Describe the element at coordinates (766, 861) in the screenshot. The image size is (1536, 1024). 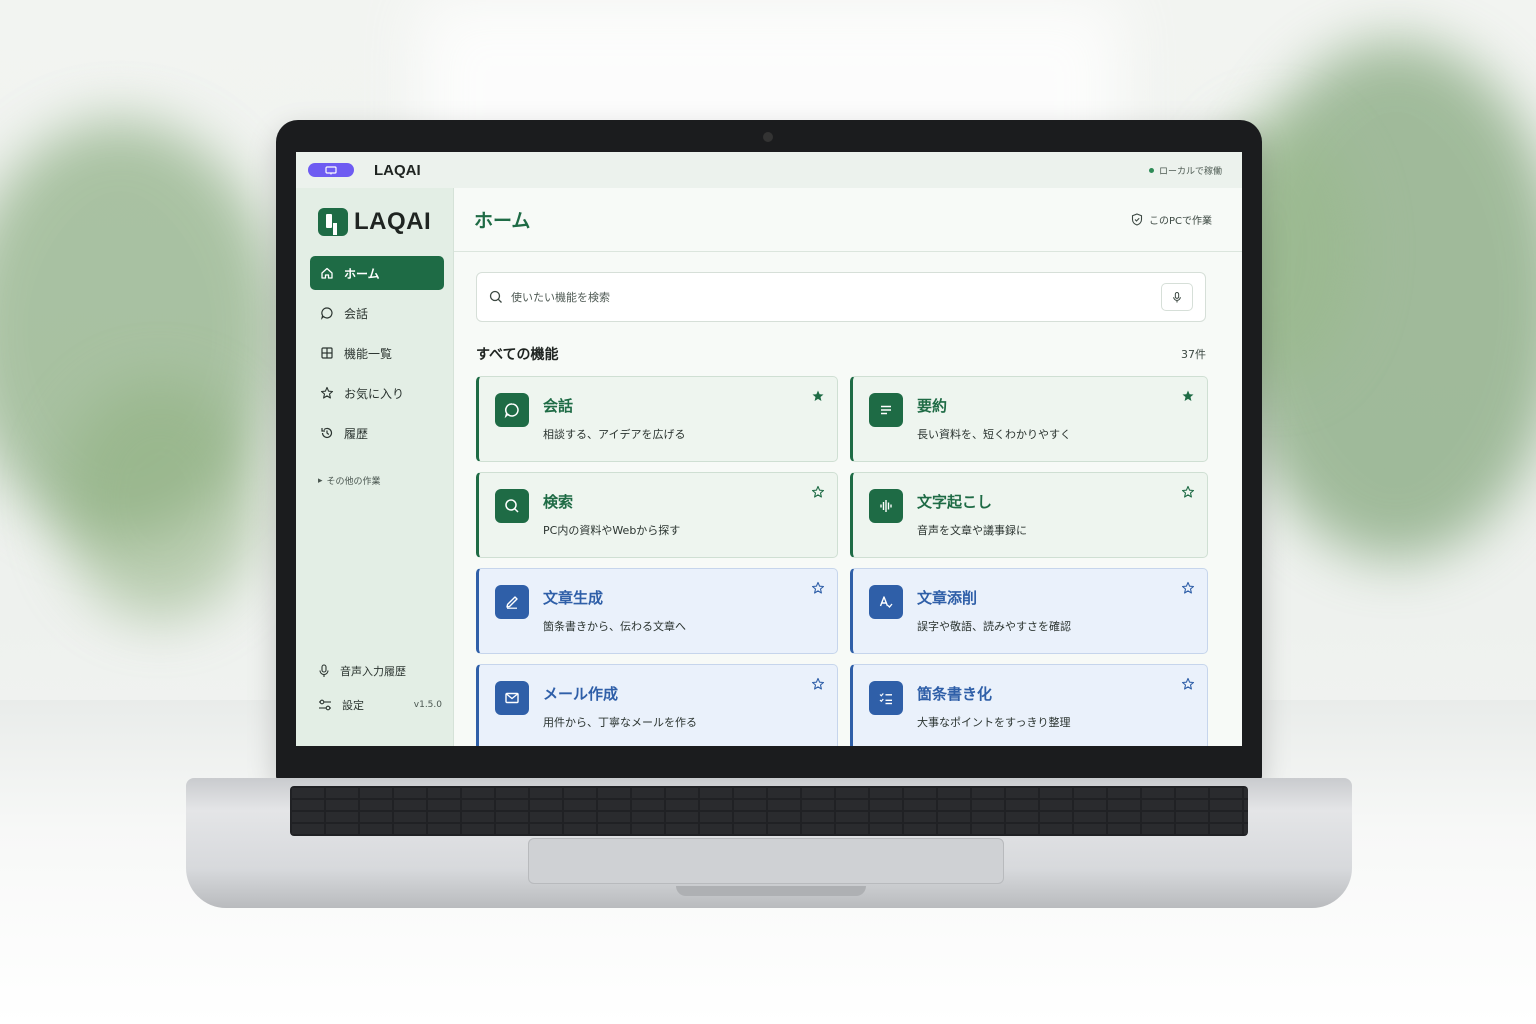
I see `laptop-trackpad` at that location.